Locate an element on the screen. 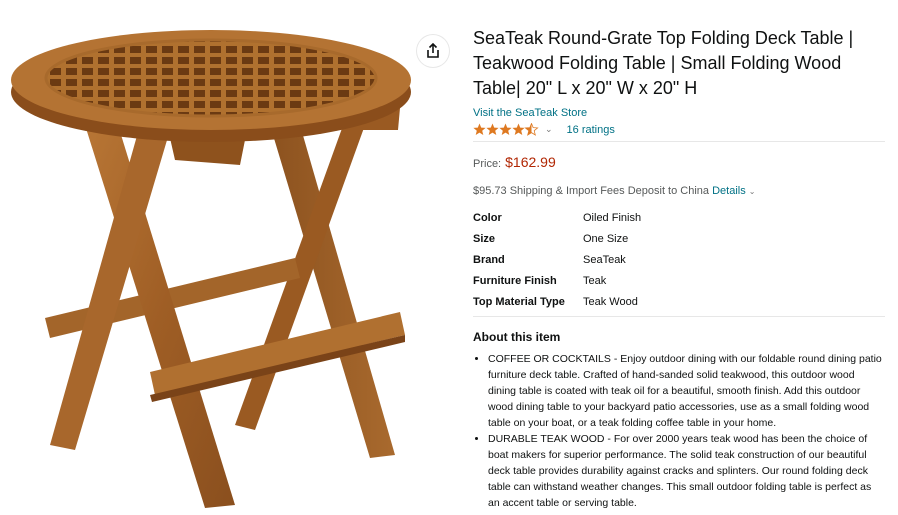 This screenshot has height=515, width=898. spec-row: Size One Size is located at coordinates (557, 238).